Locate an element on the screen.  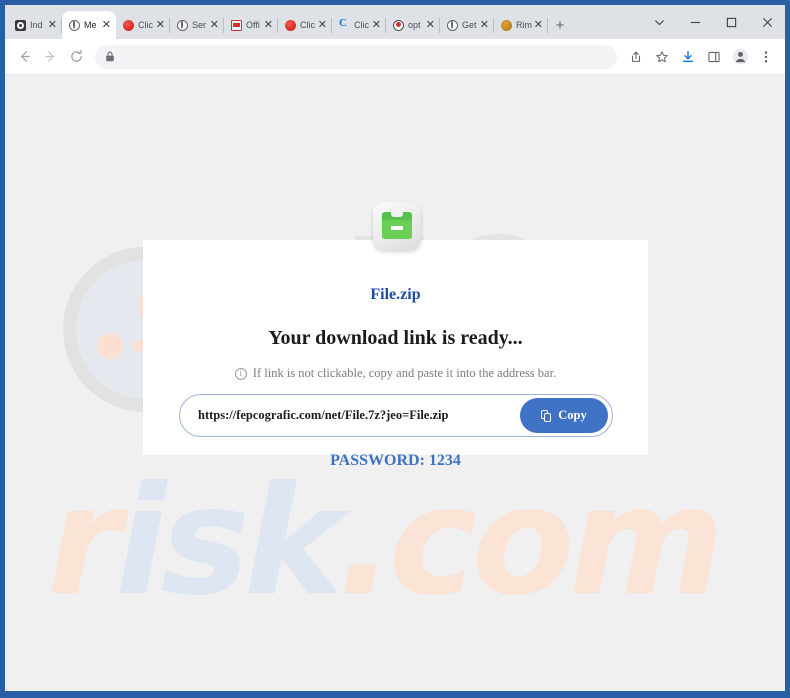
window-controls is located at coordinates (713, 22).